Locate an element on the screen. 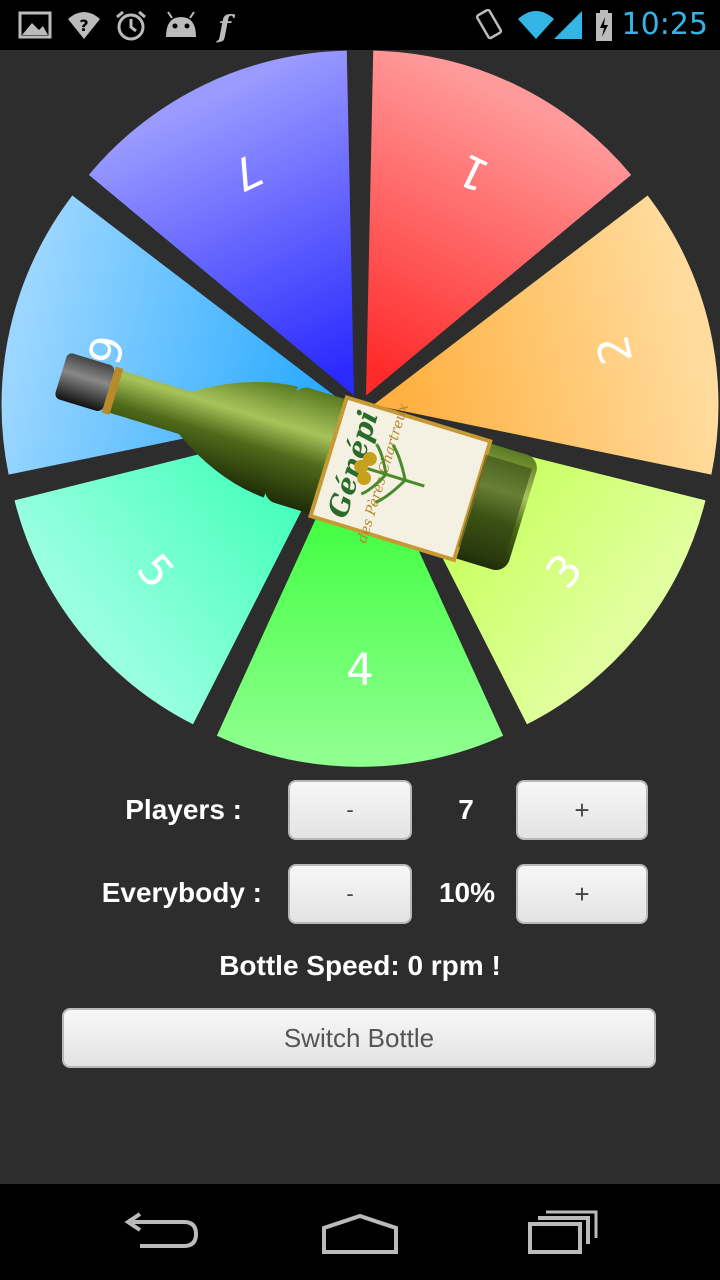  navigation-bar is located at coordinates (360, 1232).